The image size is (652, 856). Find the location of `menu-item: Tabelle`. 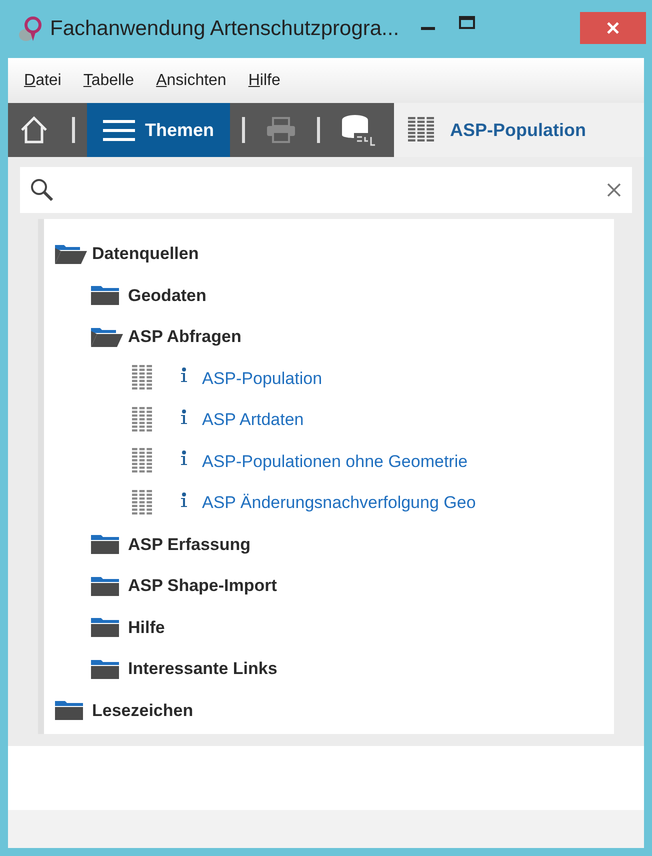

menu-item: Tabelle is located at coordinates (108, 80).